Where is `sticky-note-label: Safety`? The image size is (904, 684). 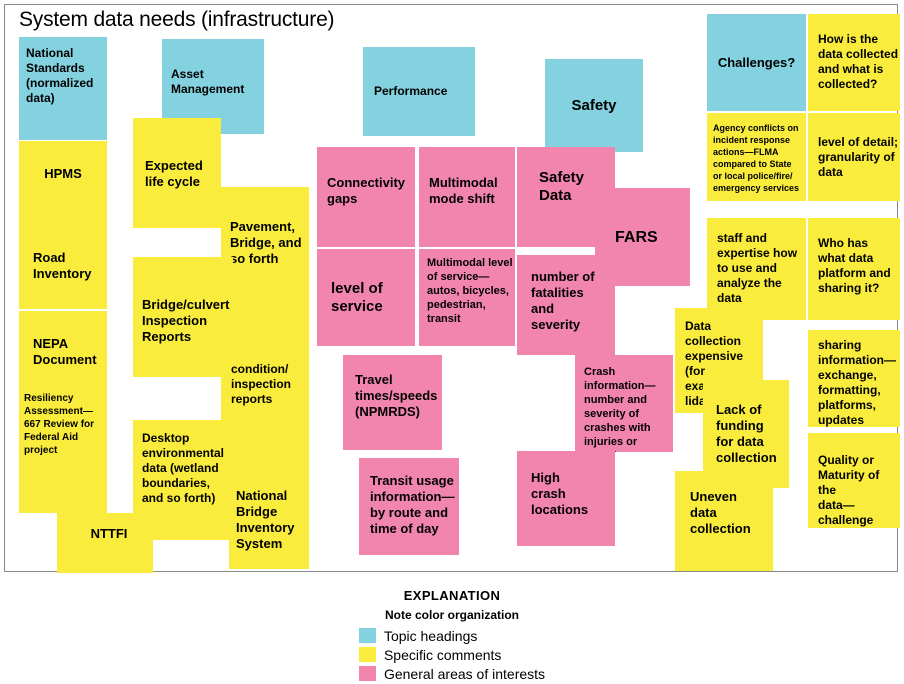 sticky-note-label: Safety is located at coordinates (594, 105).